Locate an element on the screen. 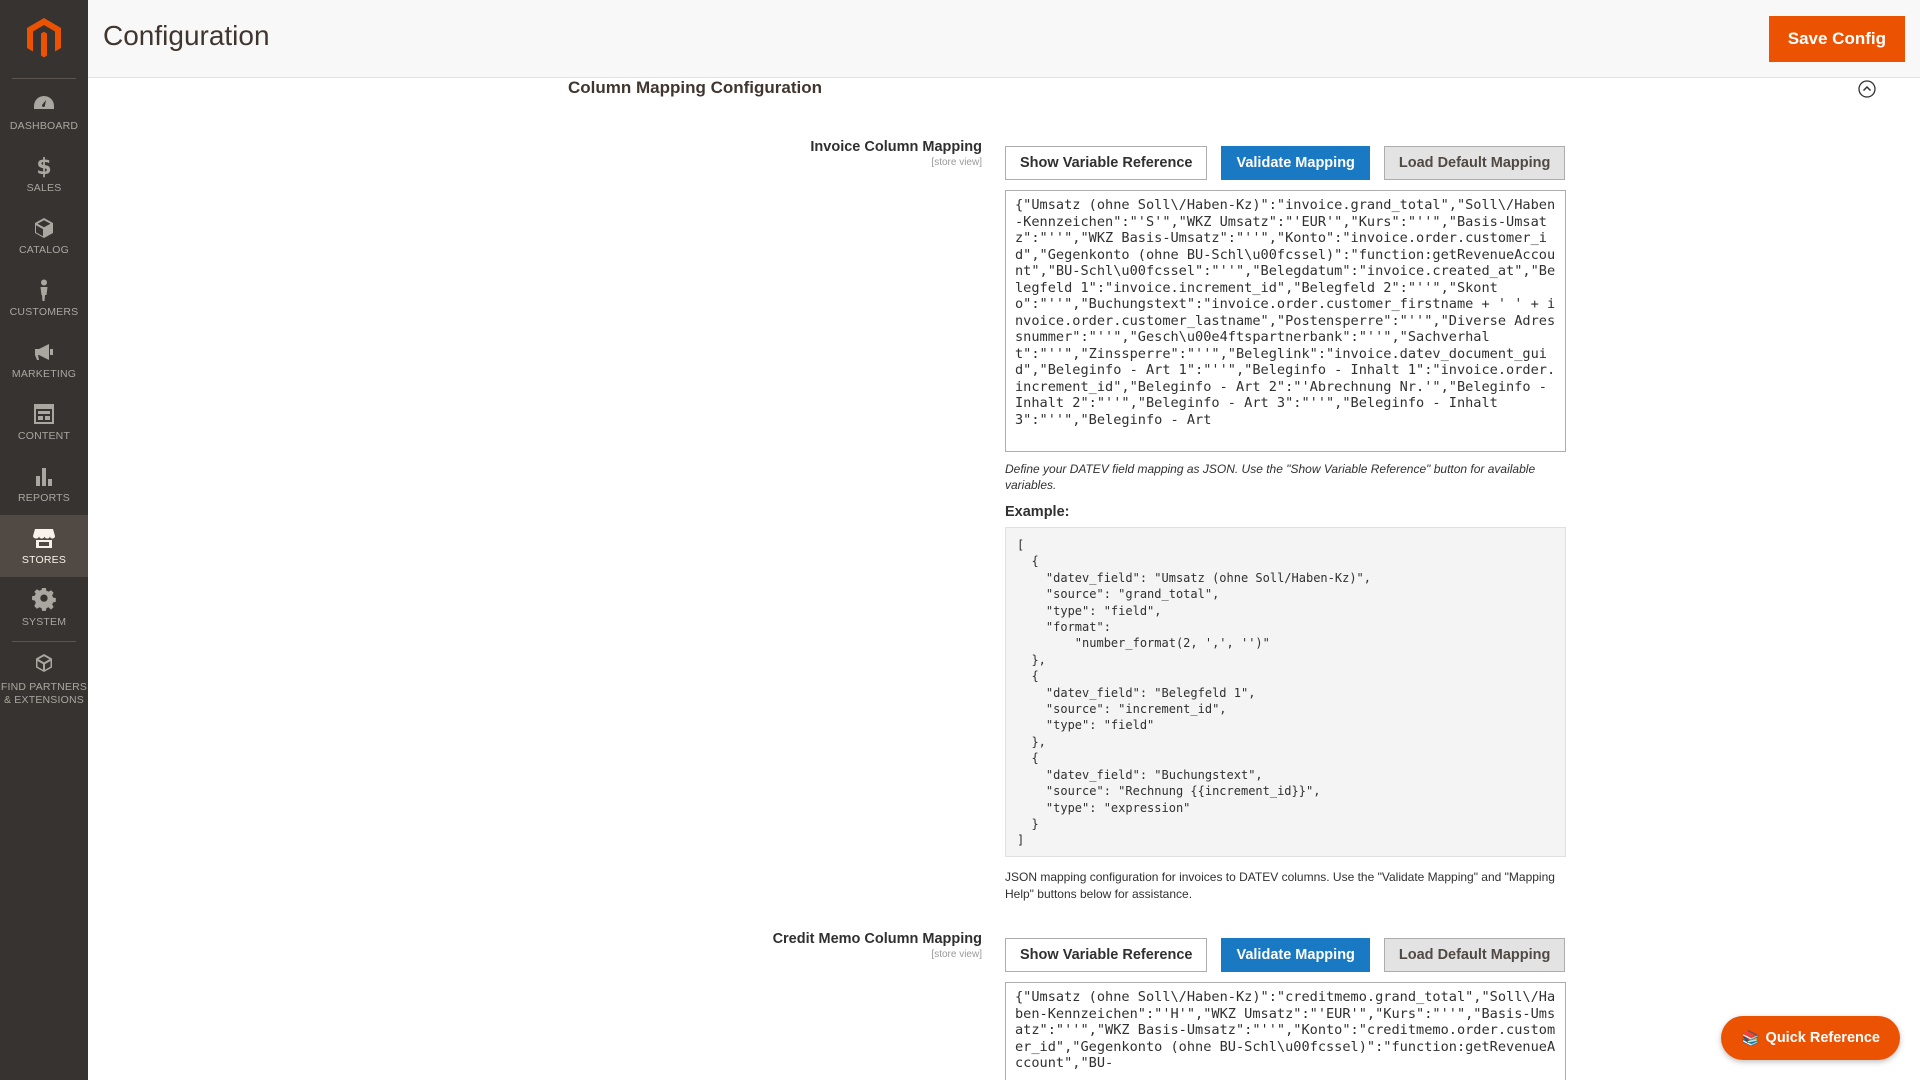  sidebar-item-customers: CUSTOMERS is located at coordinates (44, 298).